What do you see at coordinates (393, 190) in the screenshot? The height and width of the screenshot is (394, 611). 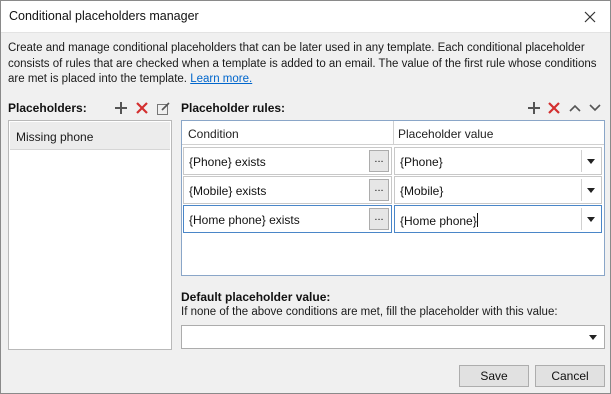 I see `table-row: {Mobile} exists ... {Mobile}` at bounding box center [393, 190].